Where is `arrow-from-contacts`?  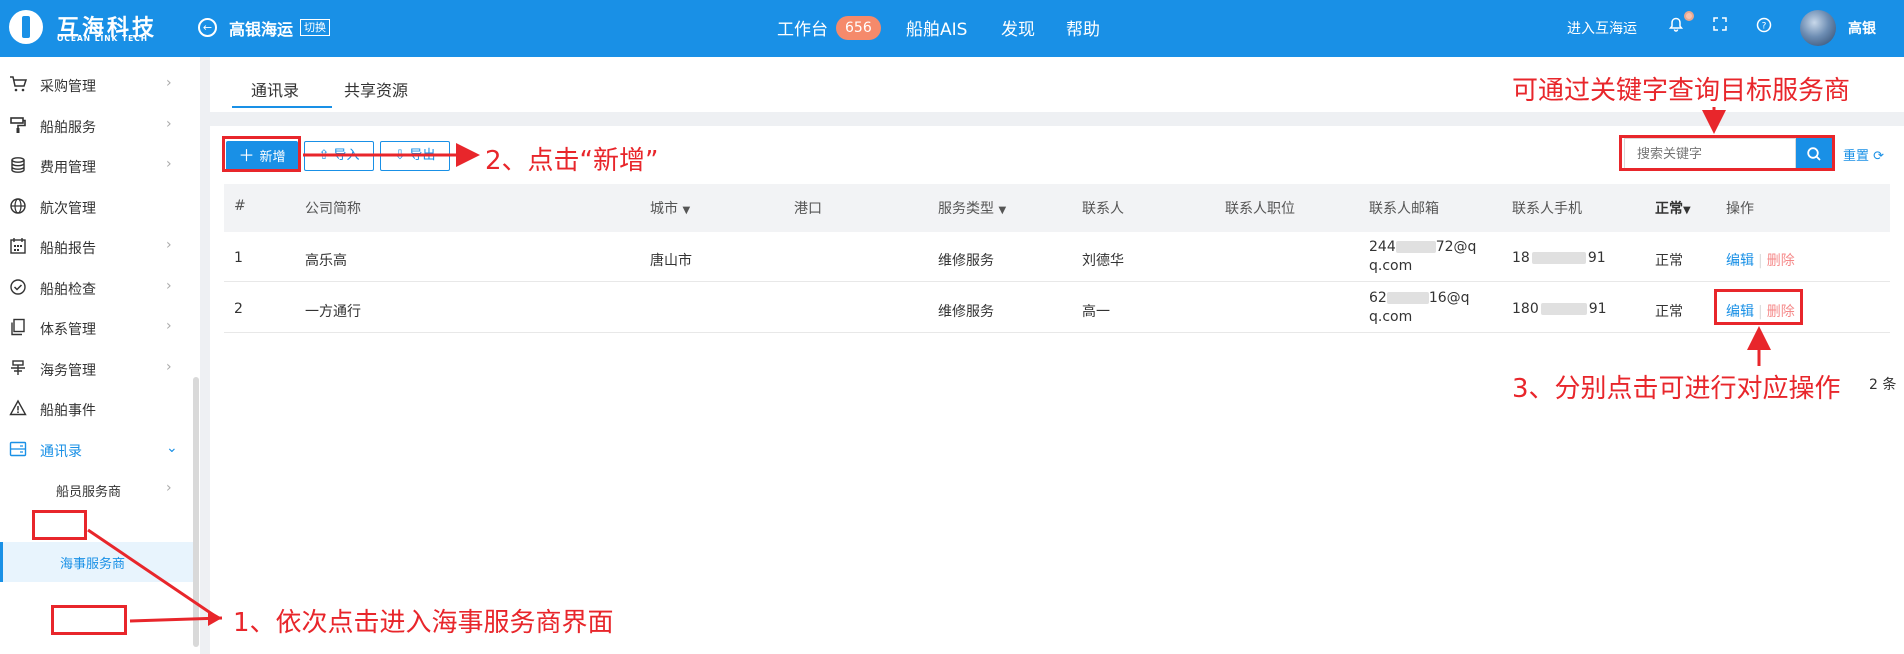
arrow-from-contacts is located at coordinates (153, 574).